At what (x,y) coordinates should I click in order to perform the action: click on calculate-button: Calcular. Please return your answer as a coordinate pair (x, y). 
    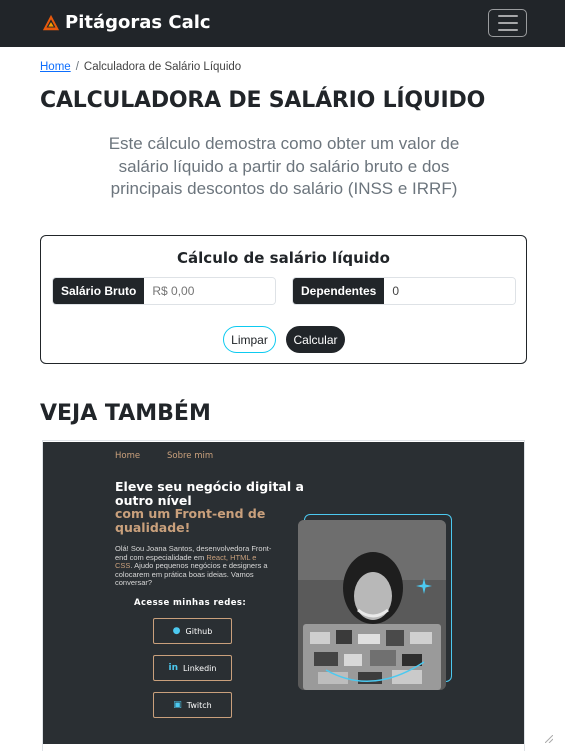
    Looking at the image, I should click on (315, 339).